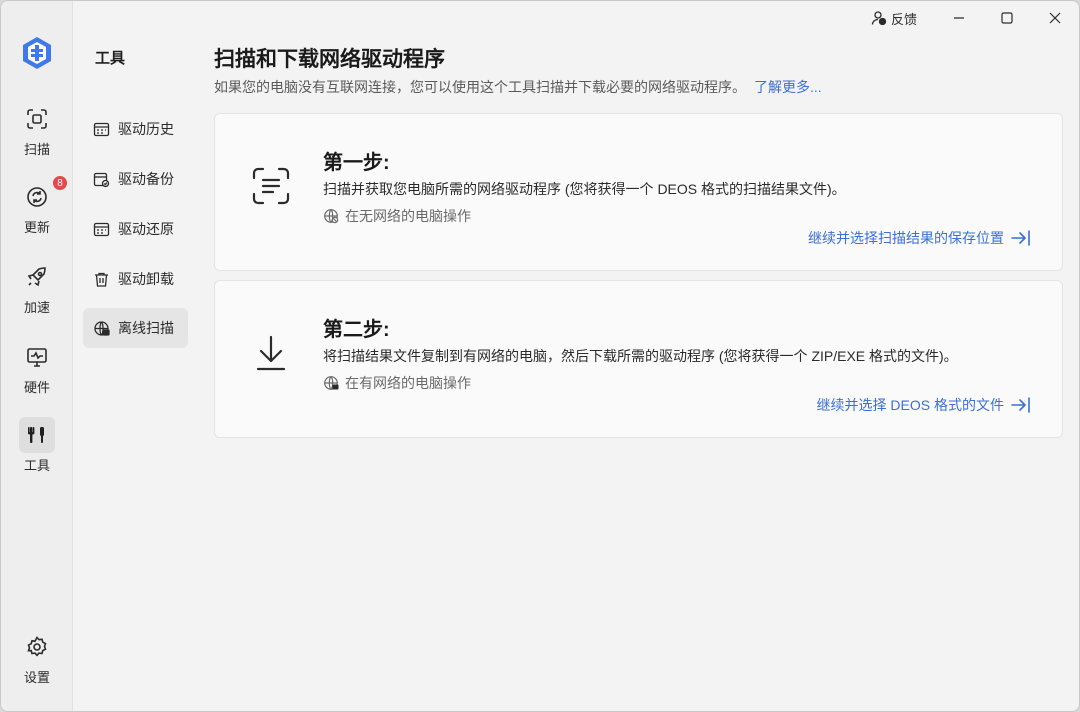  I want to click on submenu-item-label: 驱动还原, so click(146, 229).